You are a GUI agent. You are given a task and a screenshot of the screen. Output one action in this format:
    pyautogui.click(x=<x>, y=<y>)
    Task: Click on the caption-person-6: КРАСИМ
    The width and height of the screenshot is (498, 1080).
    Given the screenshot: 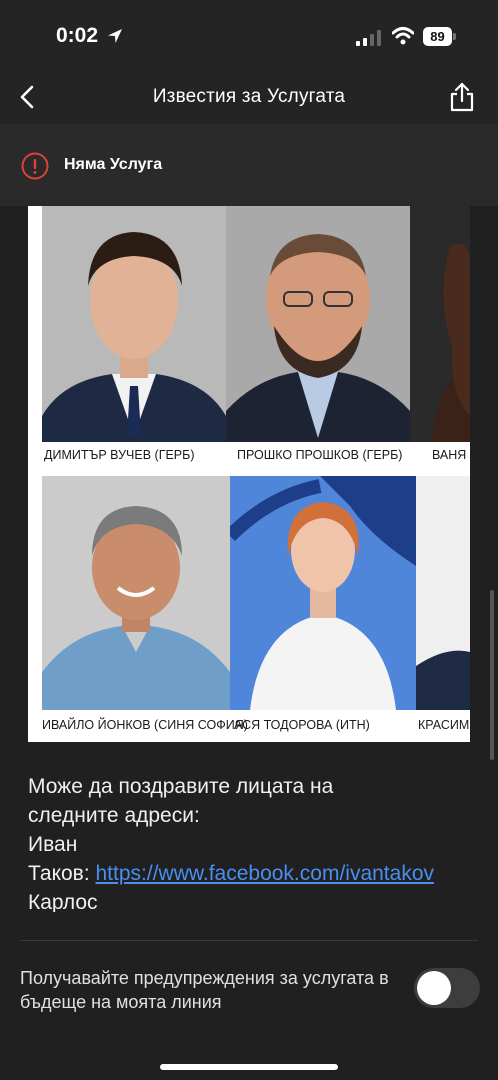 What is the action you would take?
    pyautogui.click(x=444, y=725)
    